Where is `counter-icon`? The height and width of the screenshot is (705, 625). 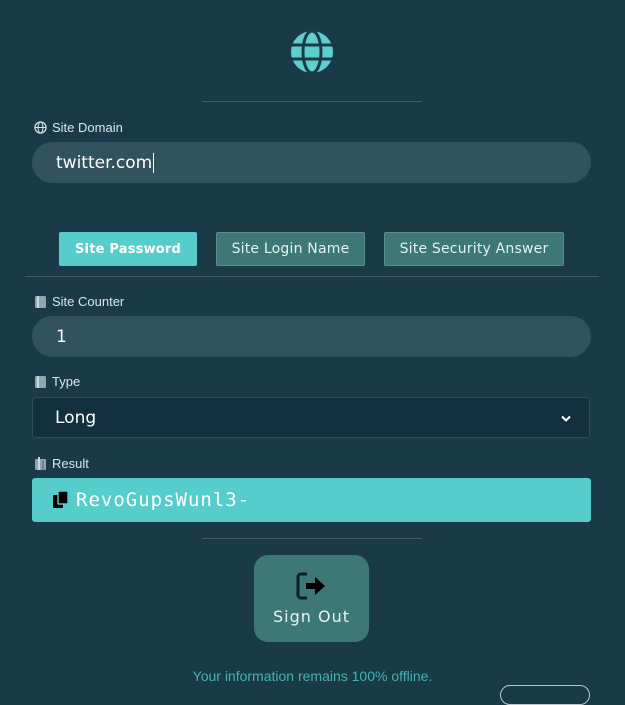 counter-icon is located at coordinates (40, 302).